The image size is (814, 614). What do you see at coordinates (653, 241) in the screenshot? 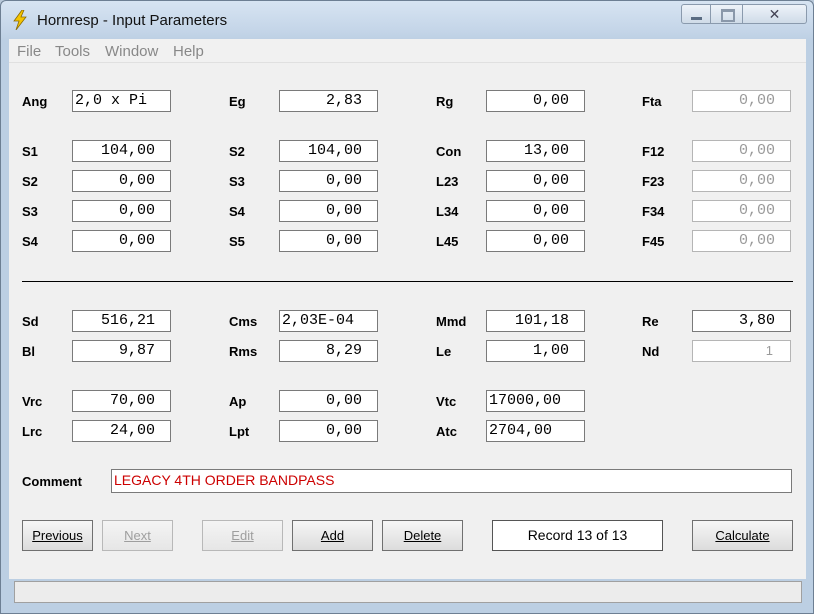
I see `f45-label: F45` at bounding box center [653, 241].